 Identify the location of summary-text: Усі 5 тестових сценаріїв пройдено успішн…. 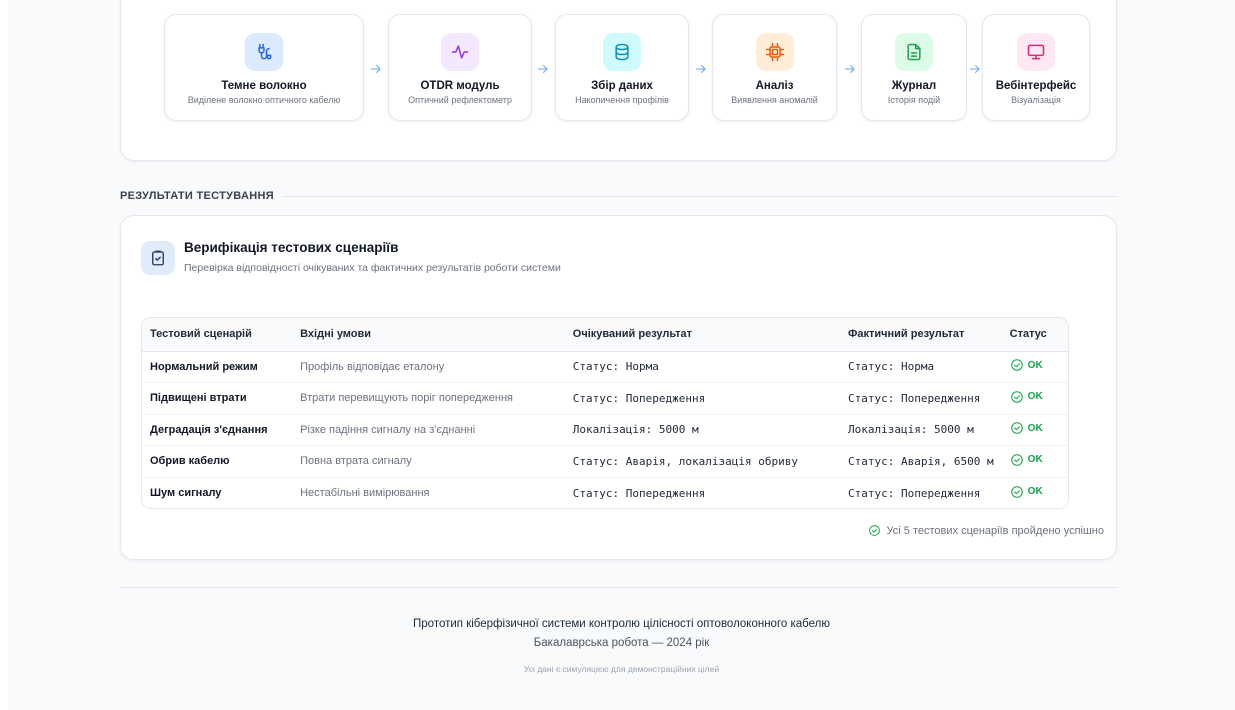
(995, 530).